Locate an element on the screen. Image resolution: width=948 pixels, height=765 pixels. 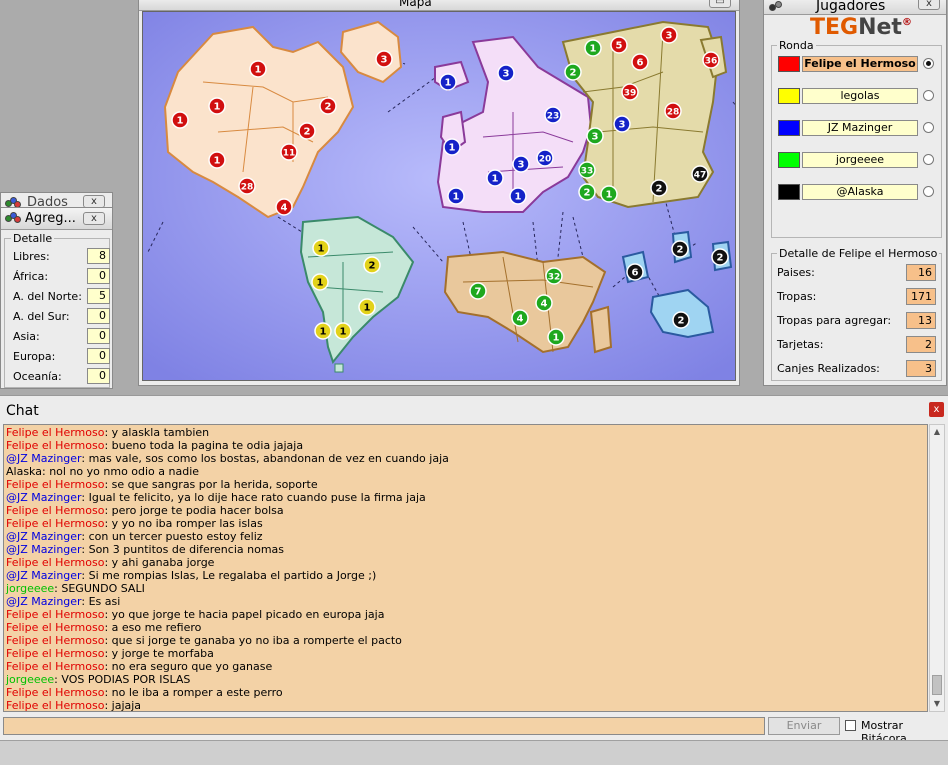
chat-text: y ahi ganaba jorge is located at coordinates (163, 562).